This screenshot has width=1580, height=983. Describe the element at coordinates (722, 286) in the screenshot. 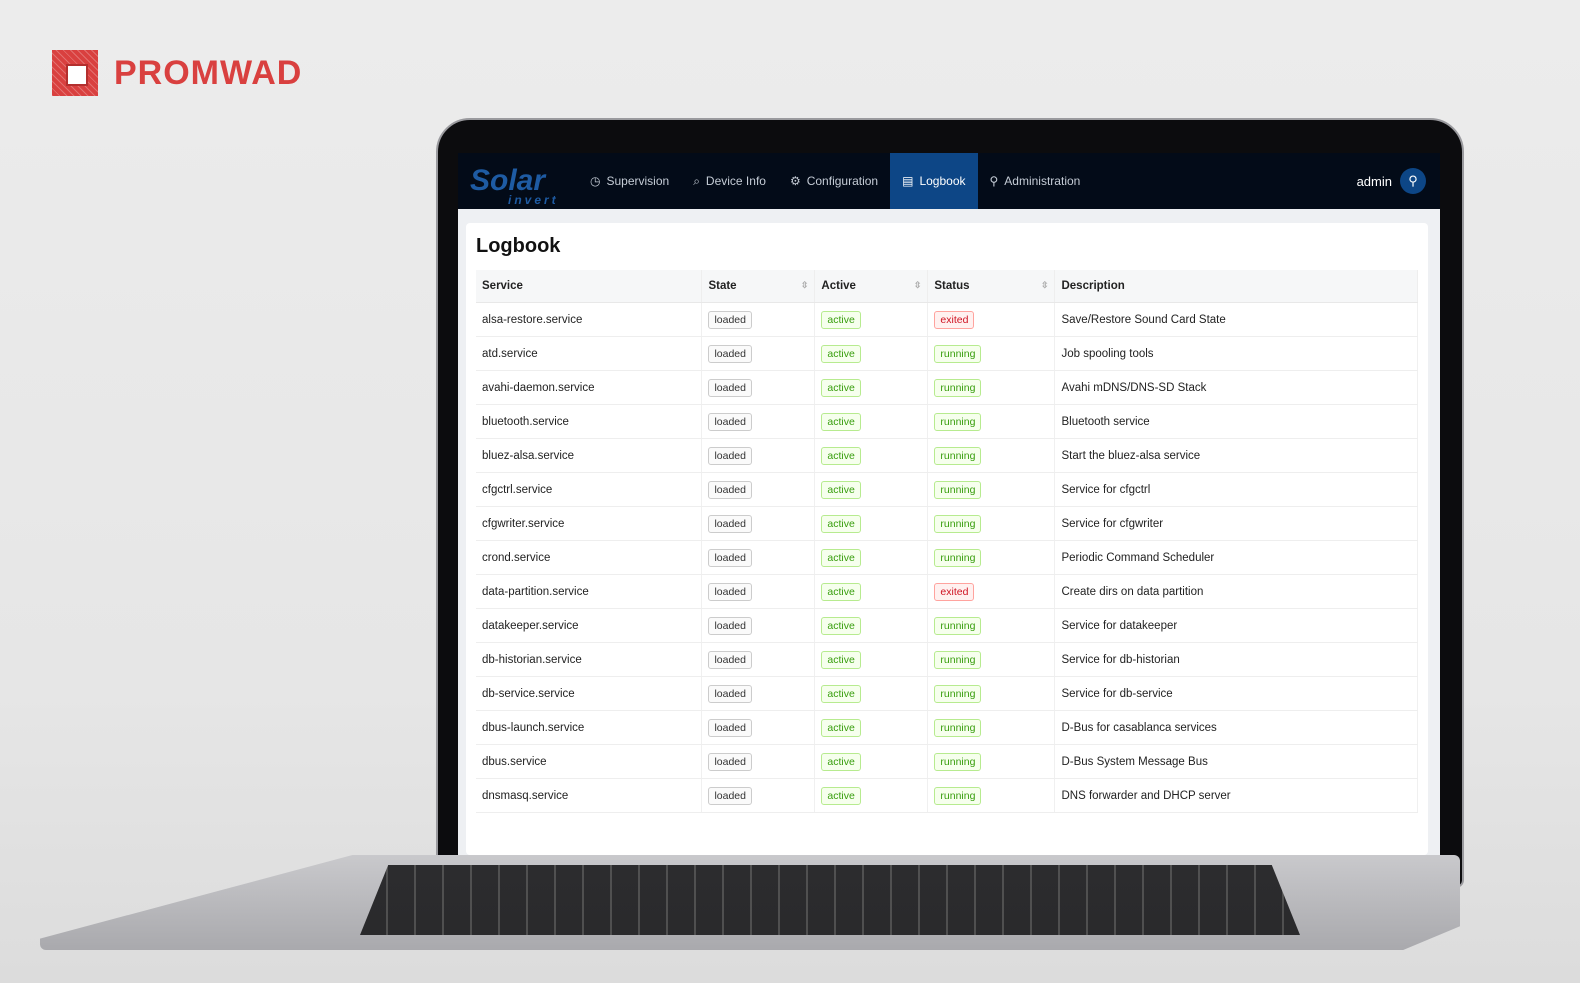

I see `column-label: State` at that location.